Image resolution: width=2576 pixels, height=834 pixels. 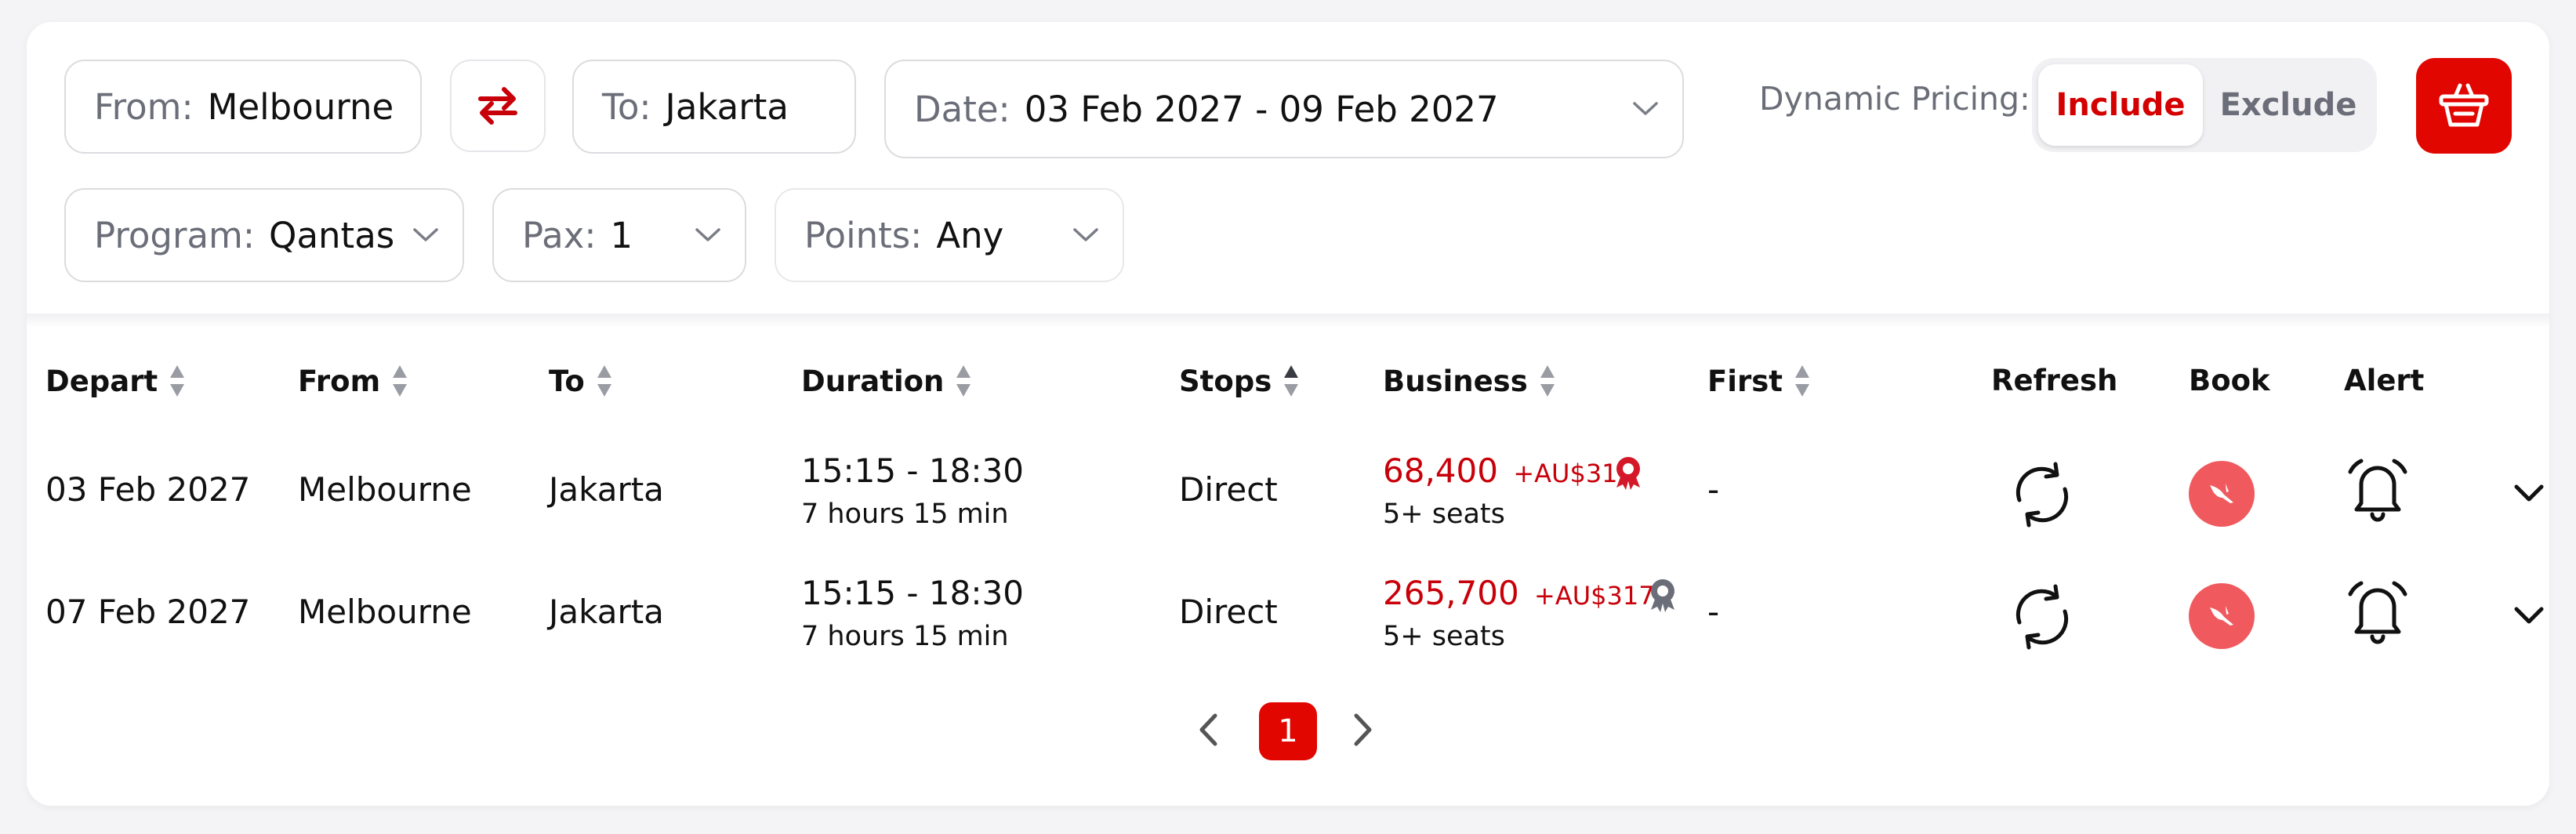 I want to click on header-from-label: From, so click(x=339, y=381).